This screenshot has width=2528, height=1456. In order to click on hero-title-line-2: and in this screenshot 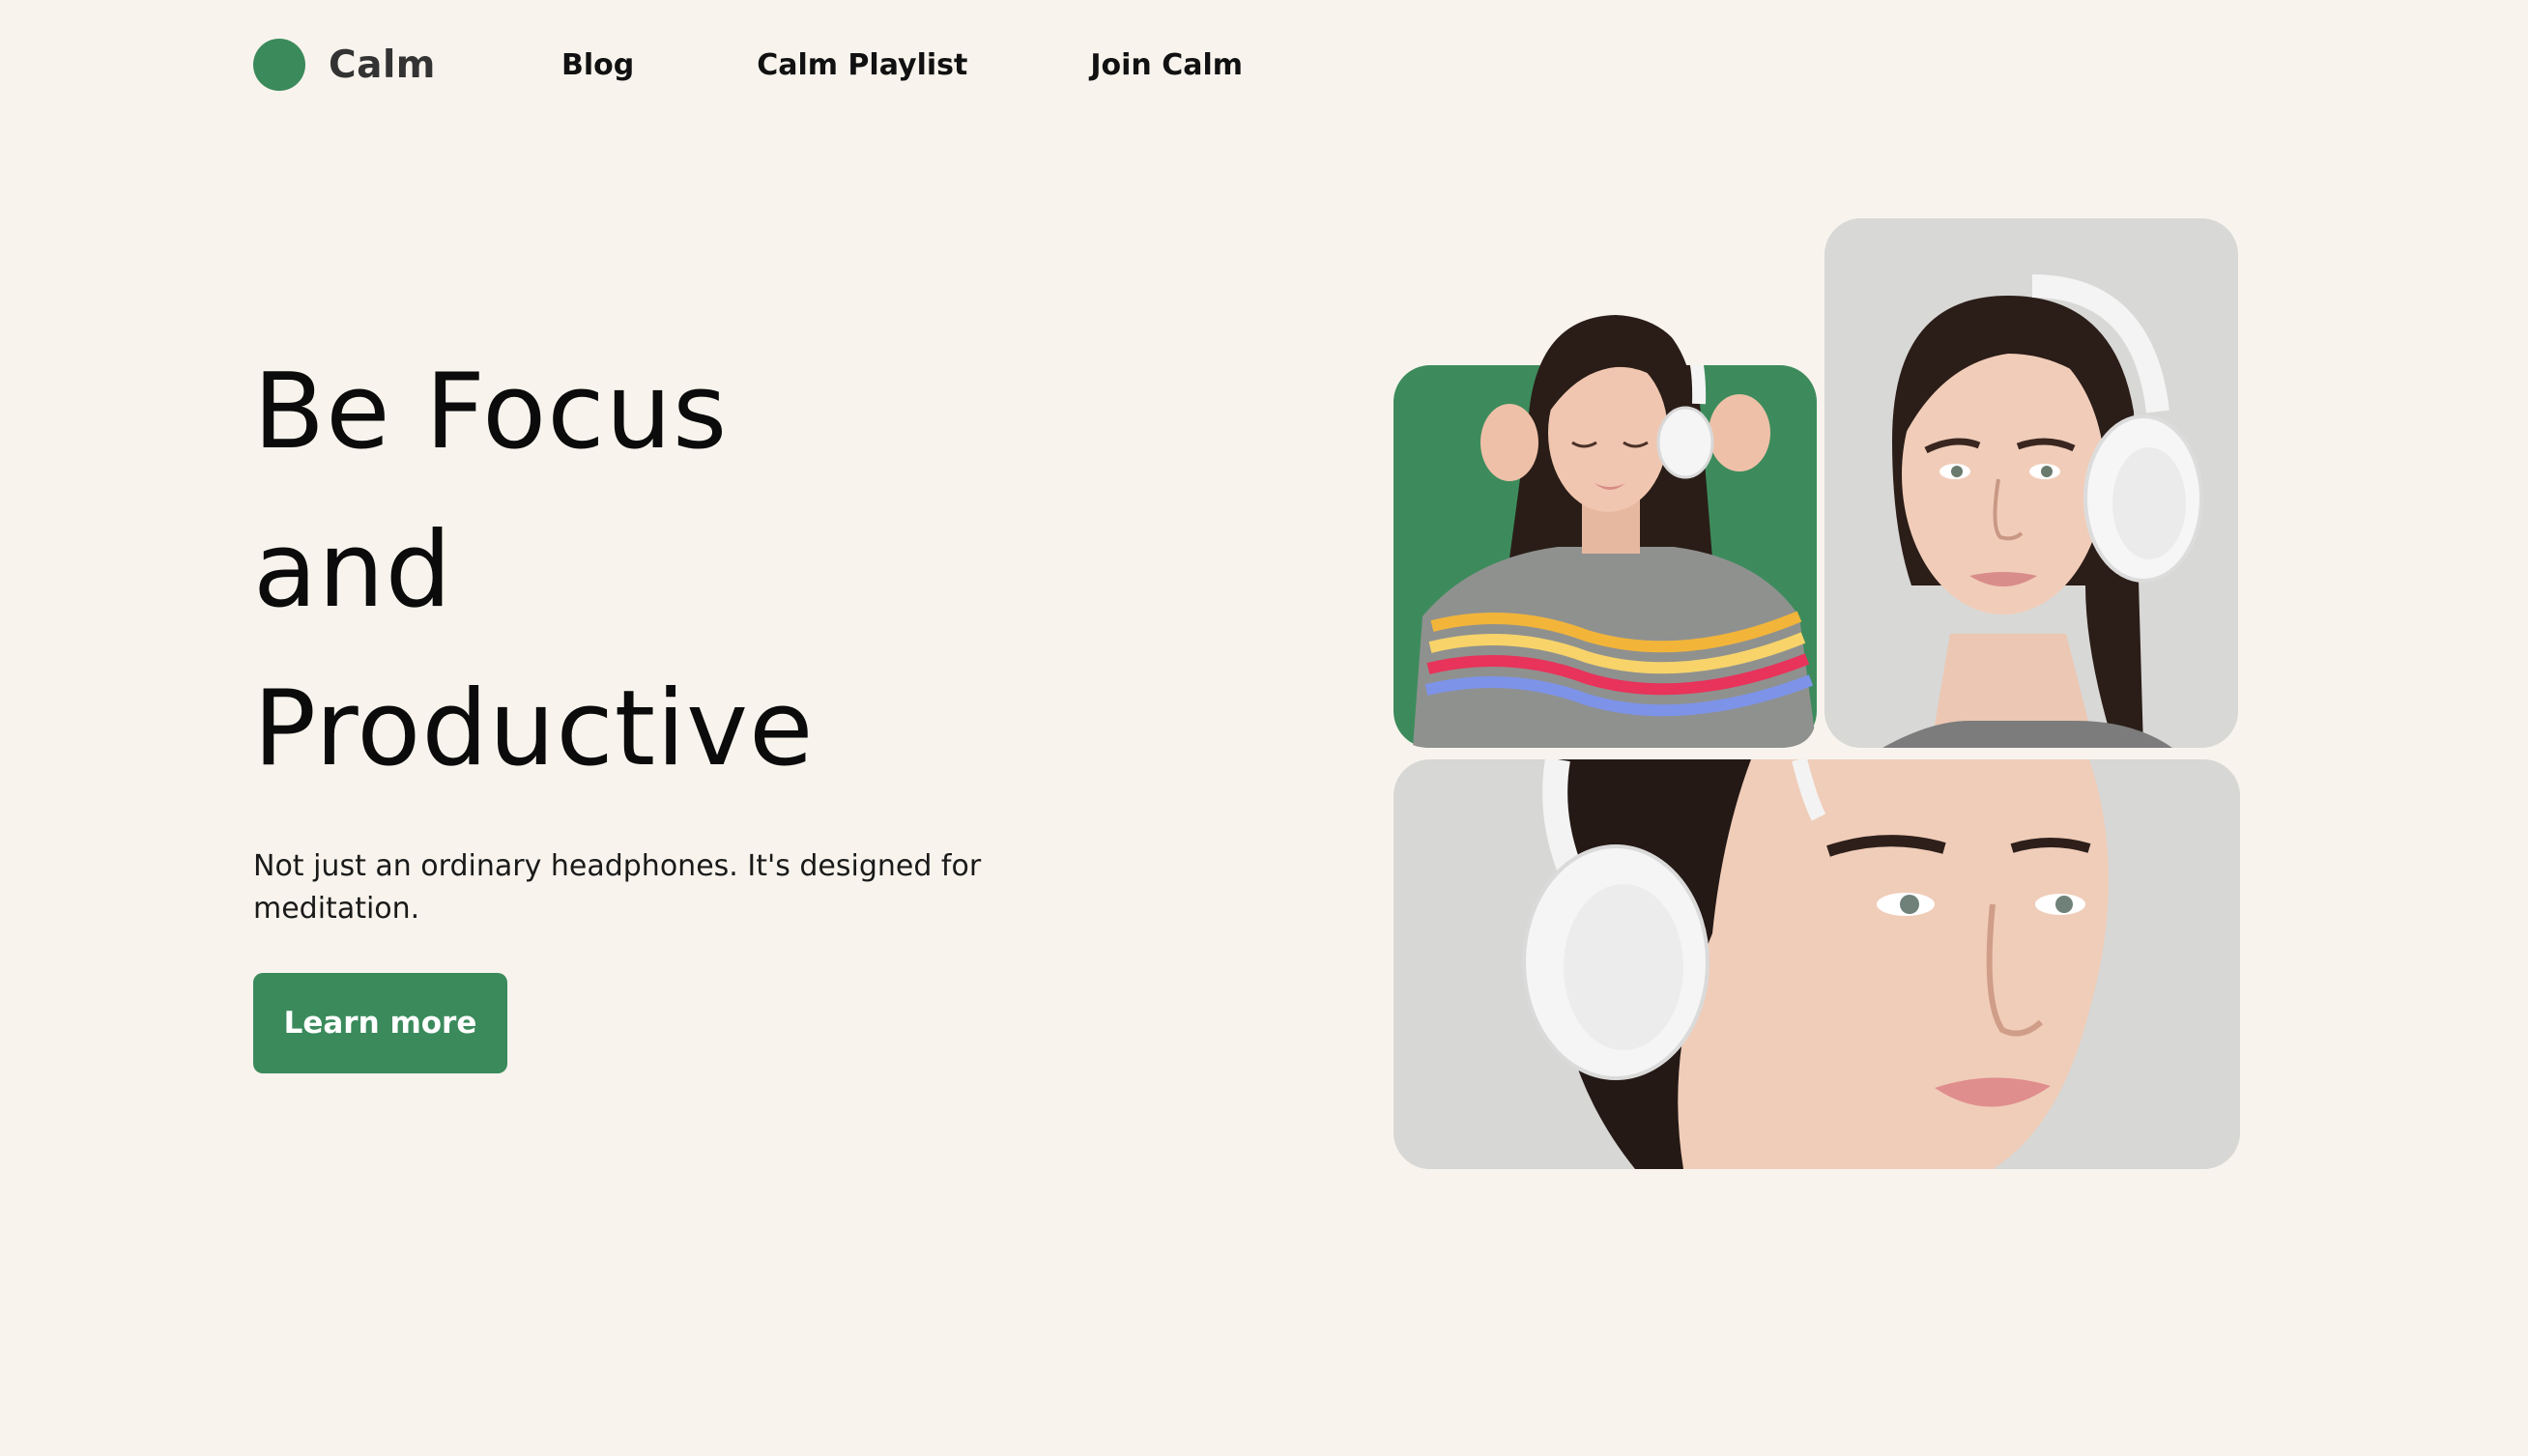, I will do `click(353, 570)`.